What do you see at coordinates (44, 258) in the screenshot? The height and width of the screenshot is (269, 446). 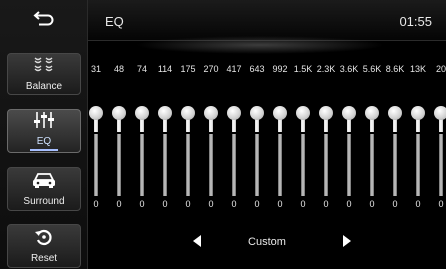 I see `sidebar-item-label: Reset` at bounding box center [44, 258].